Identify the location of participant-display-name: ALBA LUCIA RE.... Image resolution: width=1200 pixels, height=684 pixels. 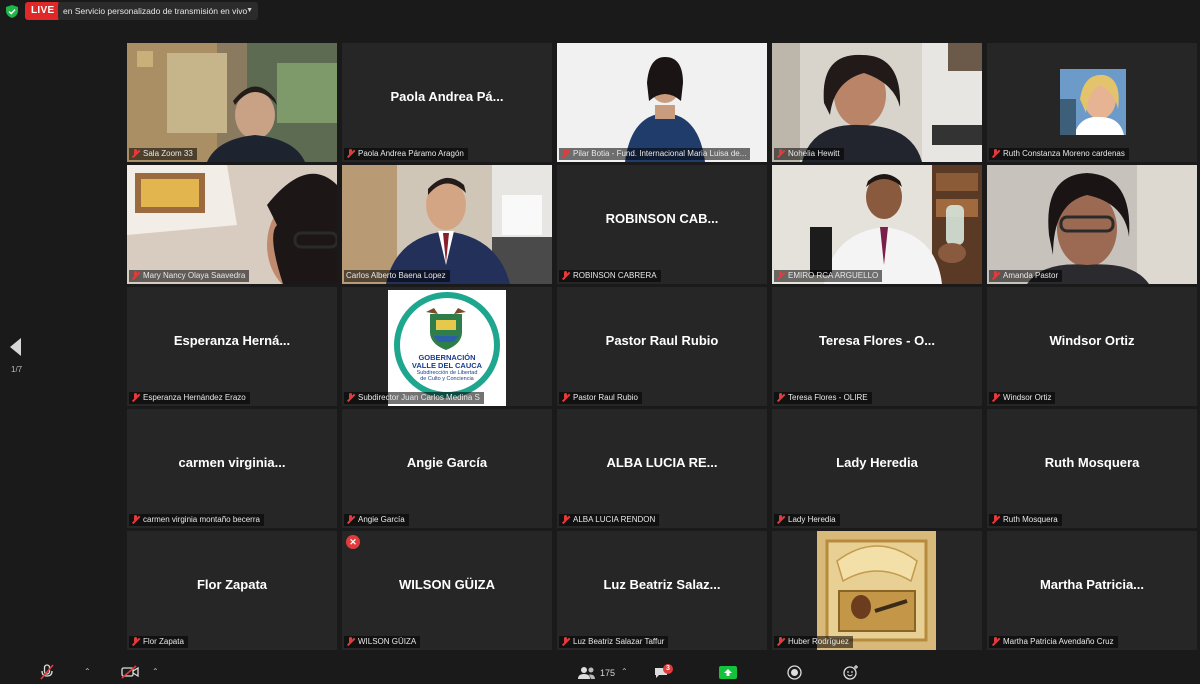
(662, 462).